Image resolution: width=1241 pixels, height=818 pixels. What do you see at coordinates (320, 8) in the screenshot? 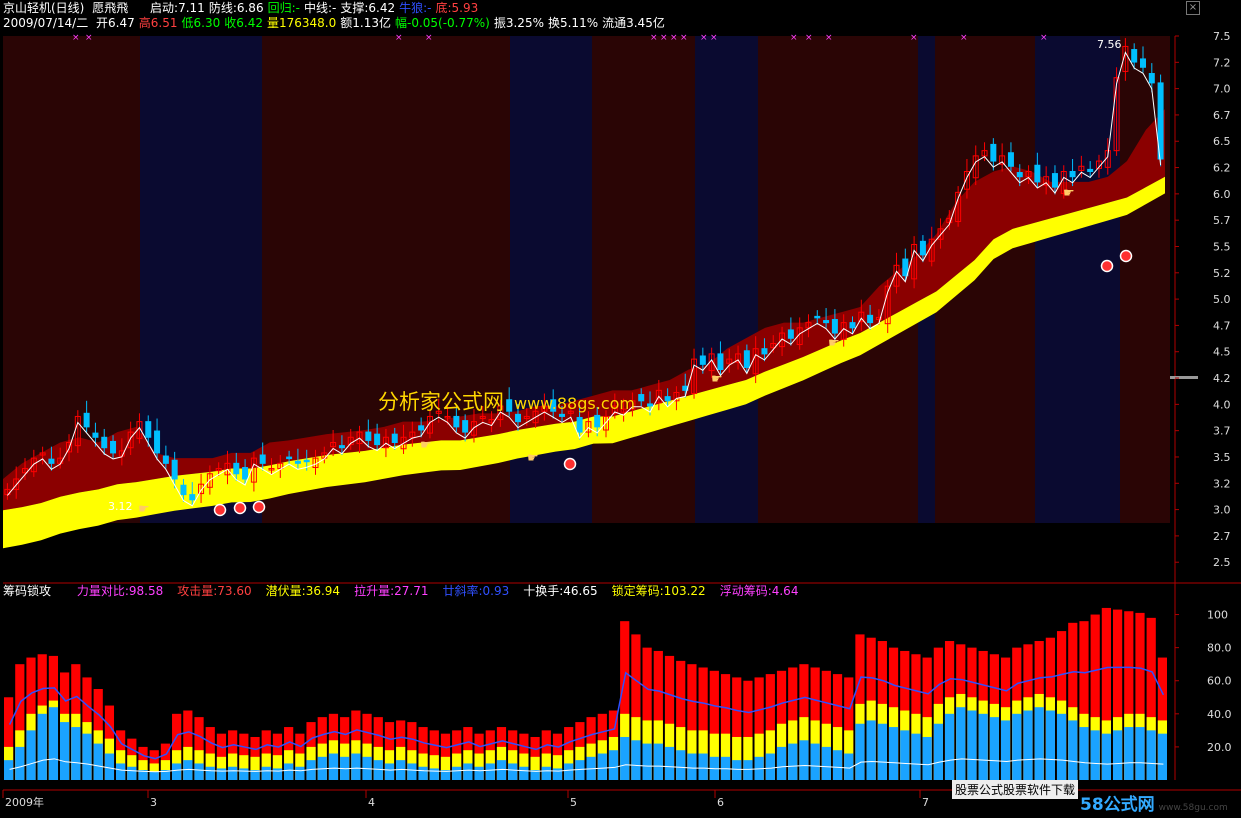
I see `indicator-value-3: 中线:-` at bounding box center [320, 8].